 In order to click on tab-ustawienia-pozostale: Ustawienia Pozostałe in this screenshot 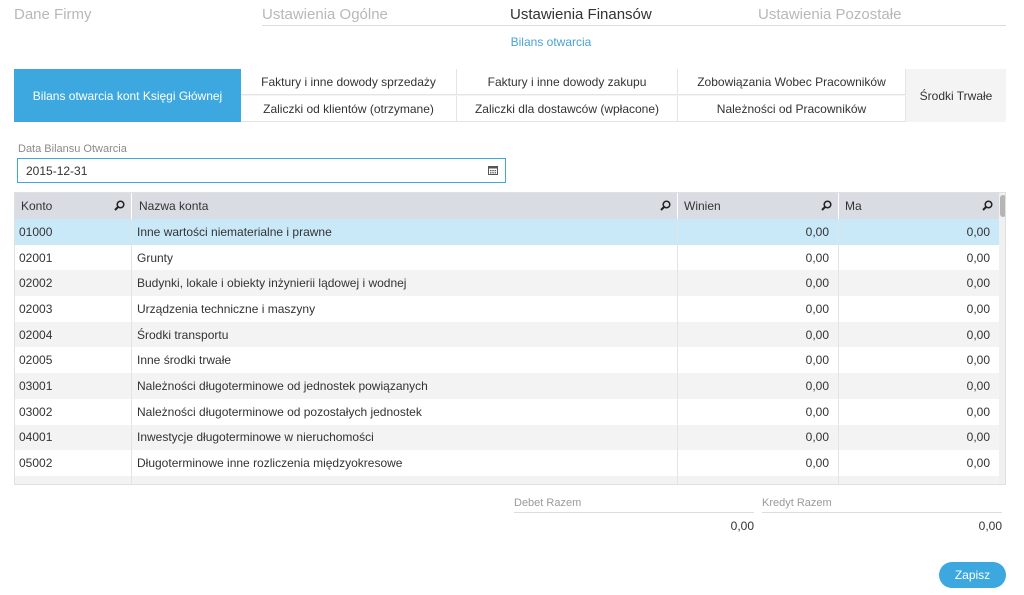, I will do `click(829, 14)`.